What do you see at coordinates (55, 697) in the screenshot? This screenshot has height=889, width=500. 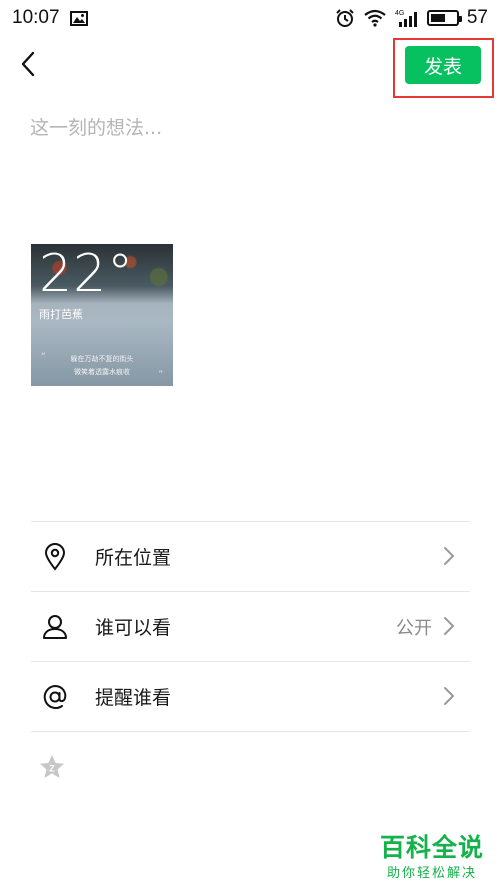 I see `at-icon` at bounding box center [55, 697].